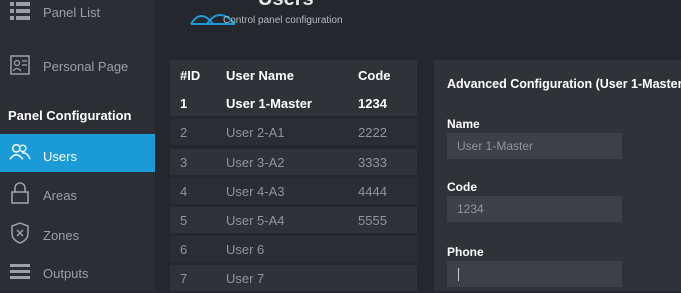  I want to click on code-field, so click(534, 209).